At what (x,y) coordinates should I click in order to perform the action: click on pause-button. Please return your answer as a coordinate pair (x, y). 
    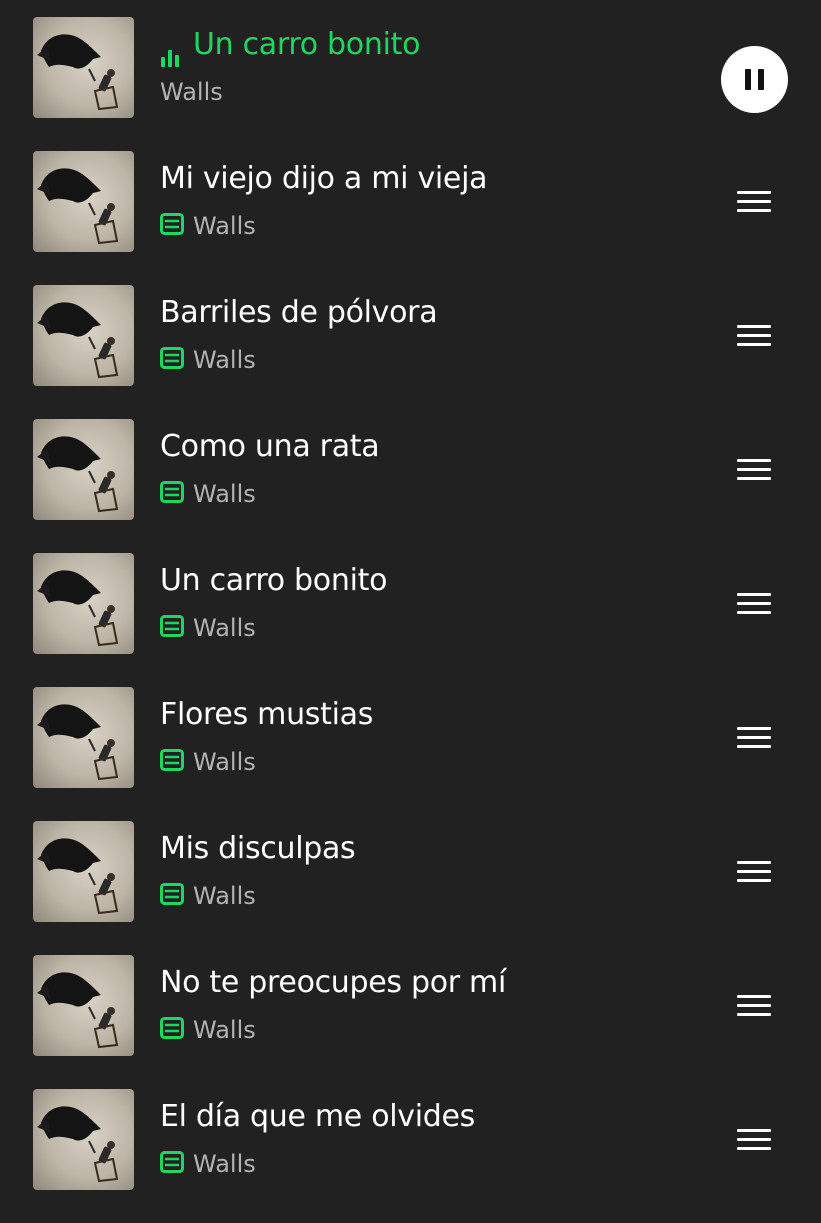
    Looking at the image, I should click on (754, 79).